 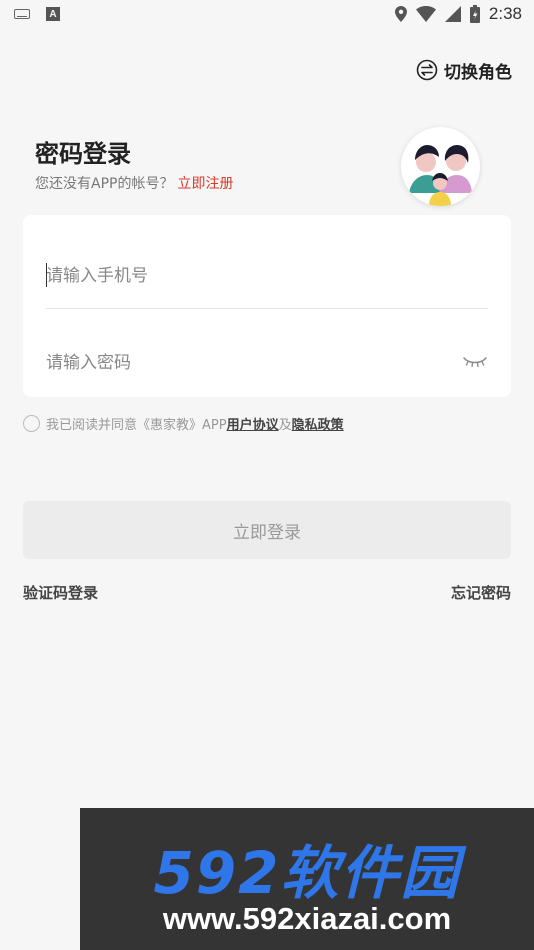 What do you see at coordinates (481, 592) in the screenshot?
I see `forgot-password-link: 忘记密码` at bounding box center [481, 592].